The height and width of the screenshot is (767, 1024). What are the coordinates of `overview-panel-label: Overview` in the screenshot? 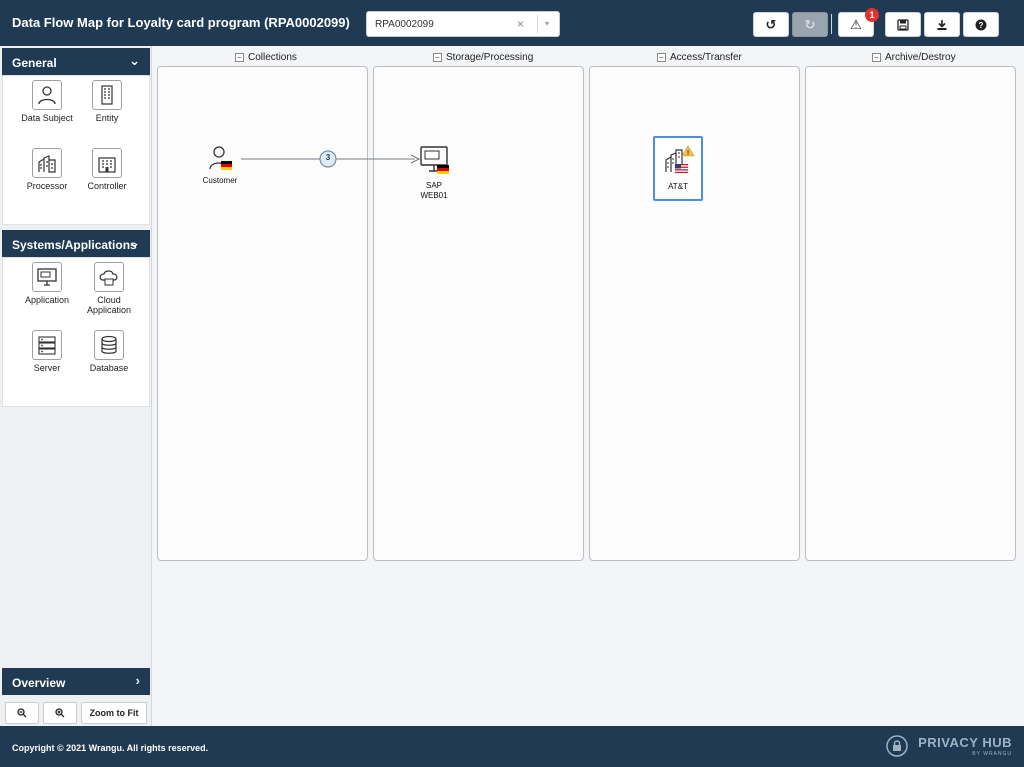 It's located at (39, 683).